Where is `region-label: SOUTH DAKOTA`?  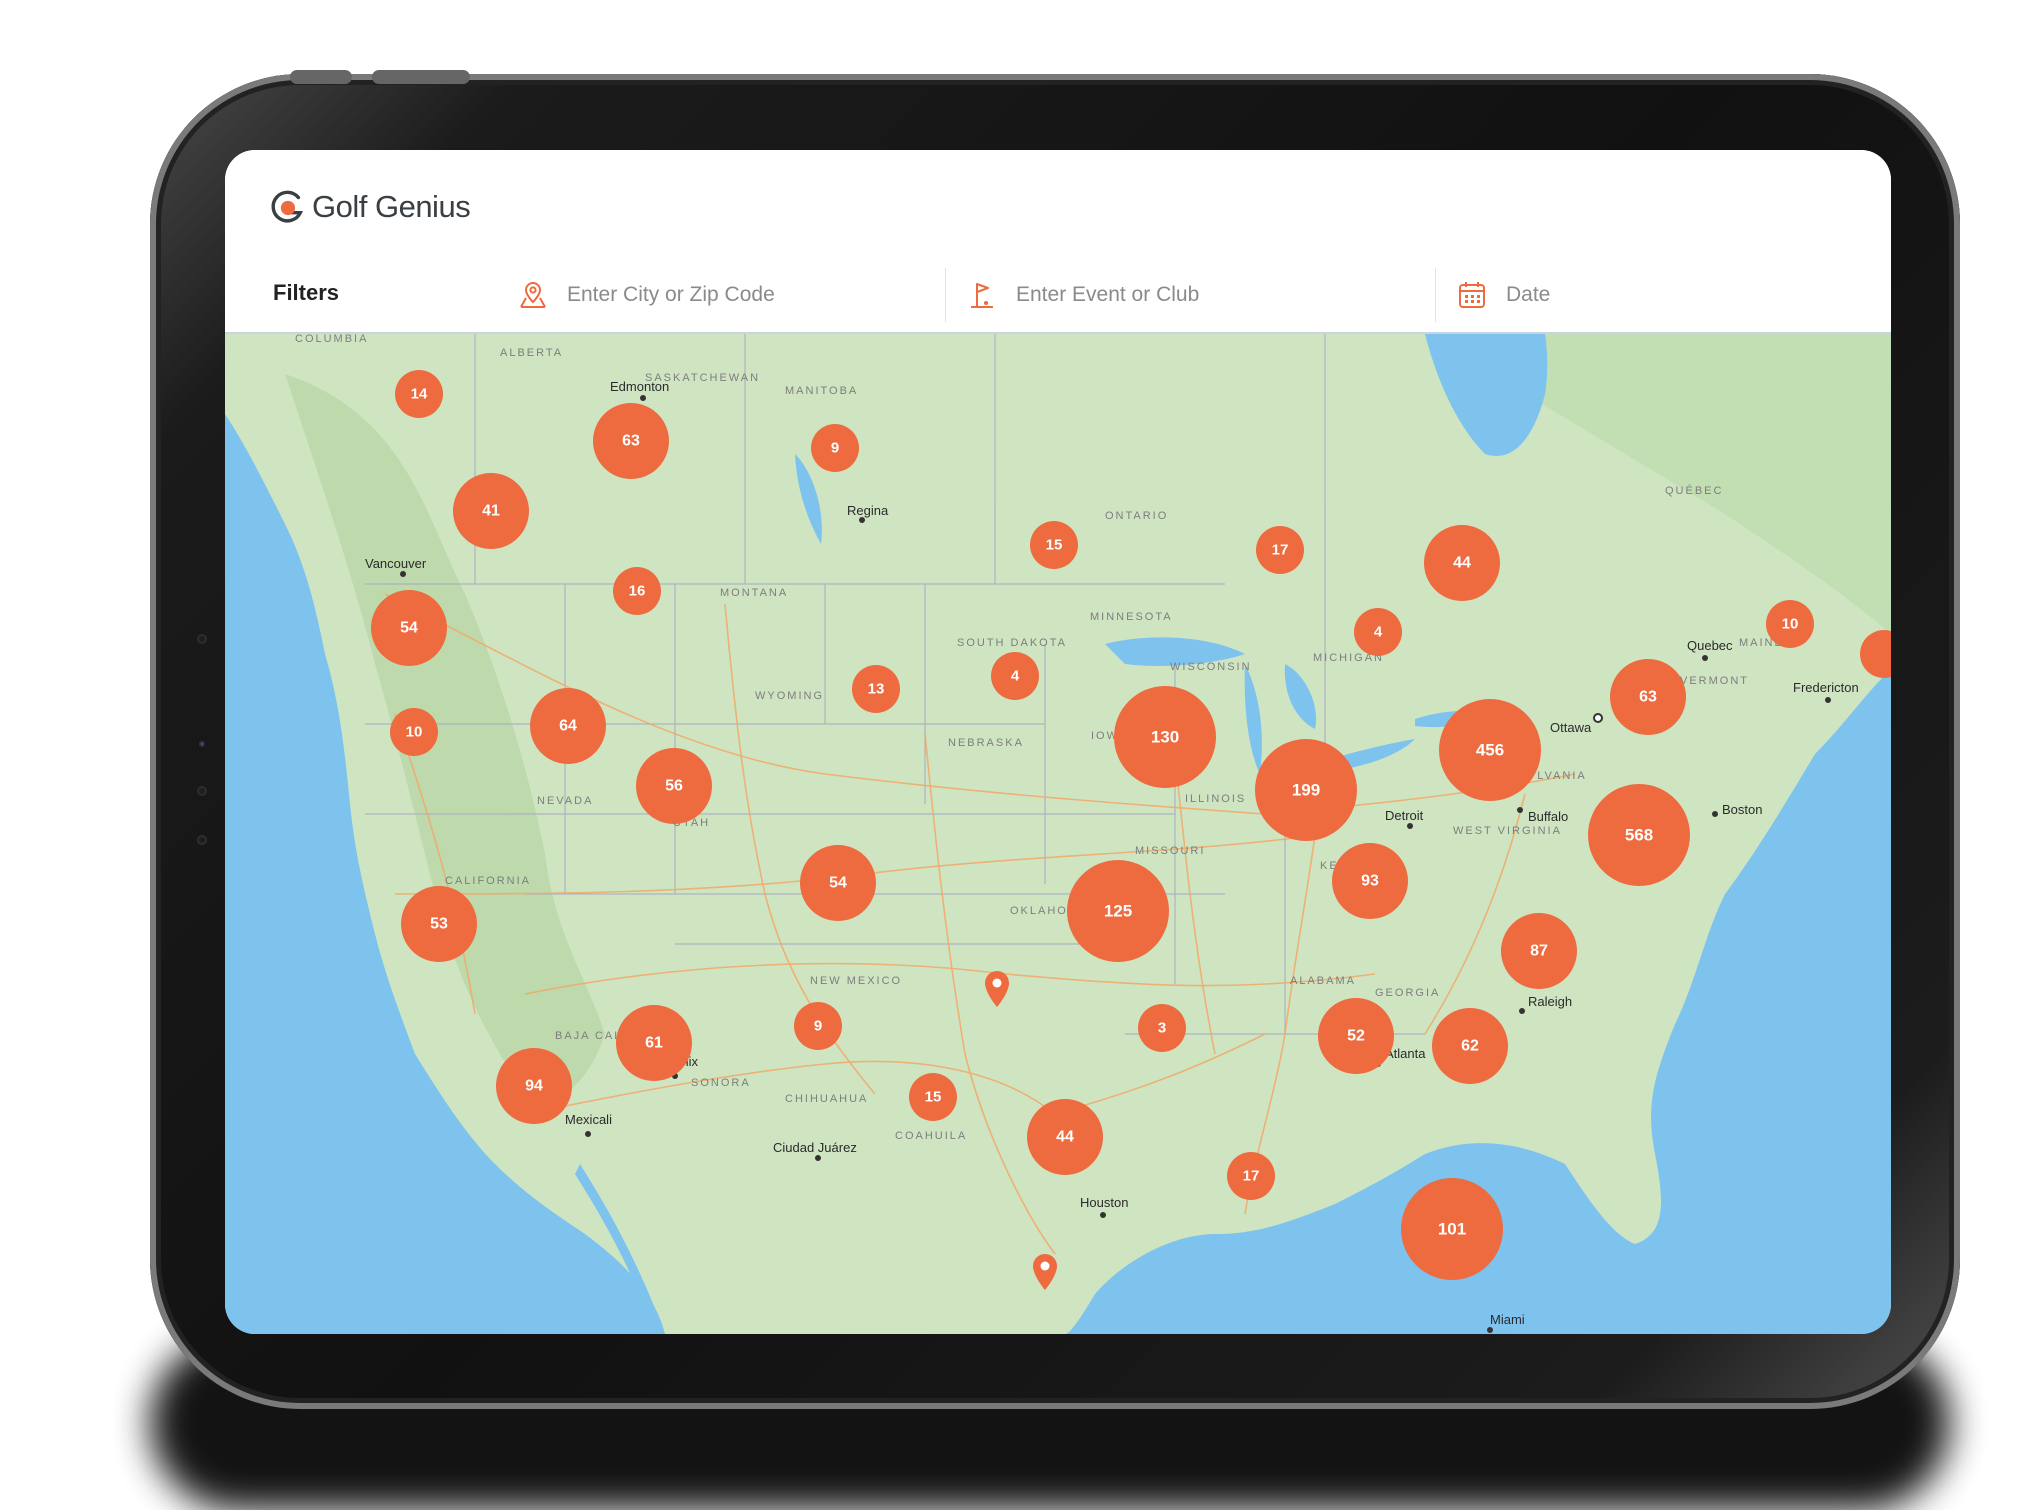 region-label: SOUTH DAKOTA is located at coordinates (1012, 643).